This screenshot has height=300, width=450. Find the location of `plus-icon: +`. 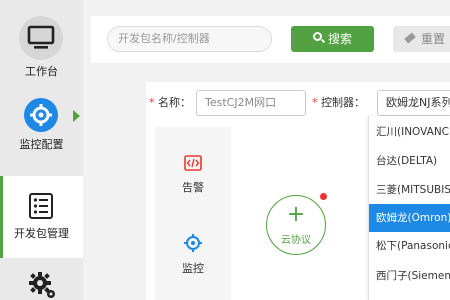

plus-icon: + is located at coordinates (296, 214).